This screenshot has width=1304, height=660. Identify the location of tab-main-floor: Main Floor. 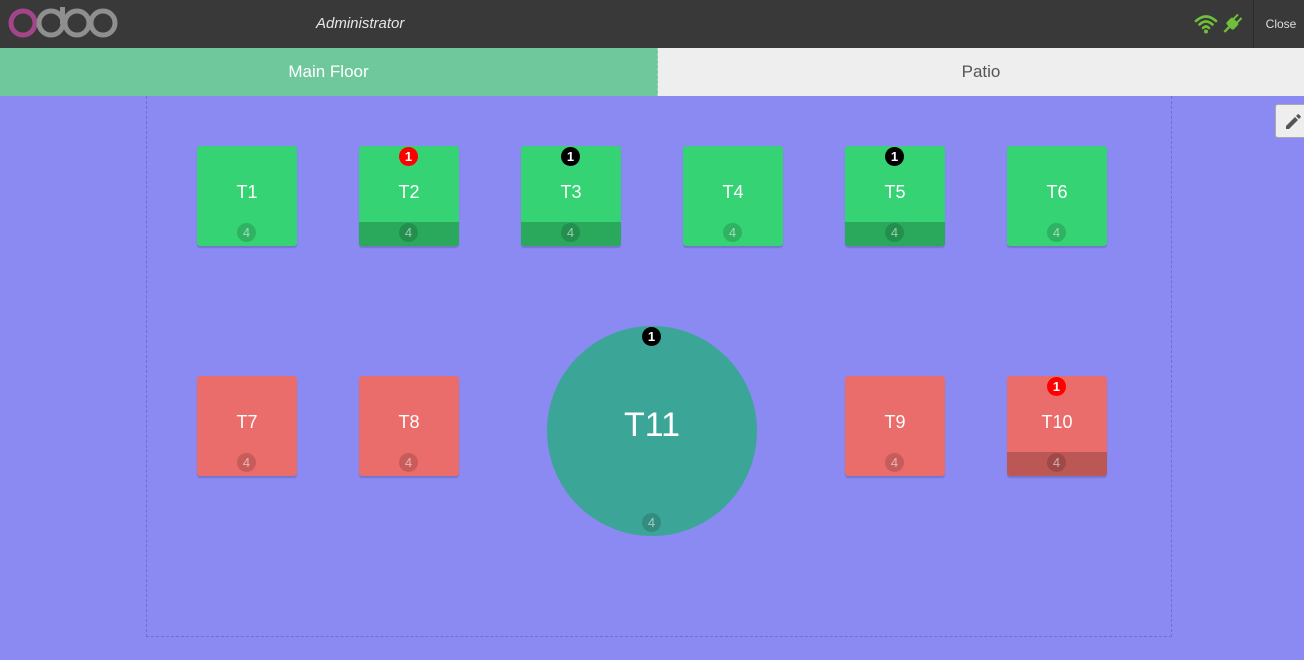
(329, 72).